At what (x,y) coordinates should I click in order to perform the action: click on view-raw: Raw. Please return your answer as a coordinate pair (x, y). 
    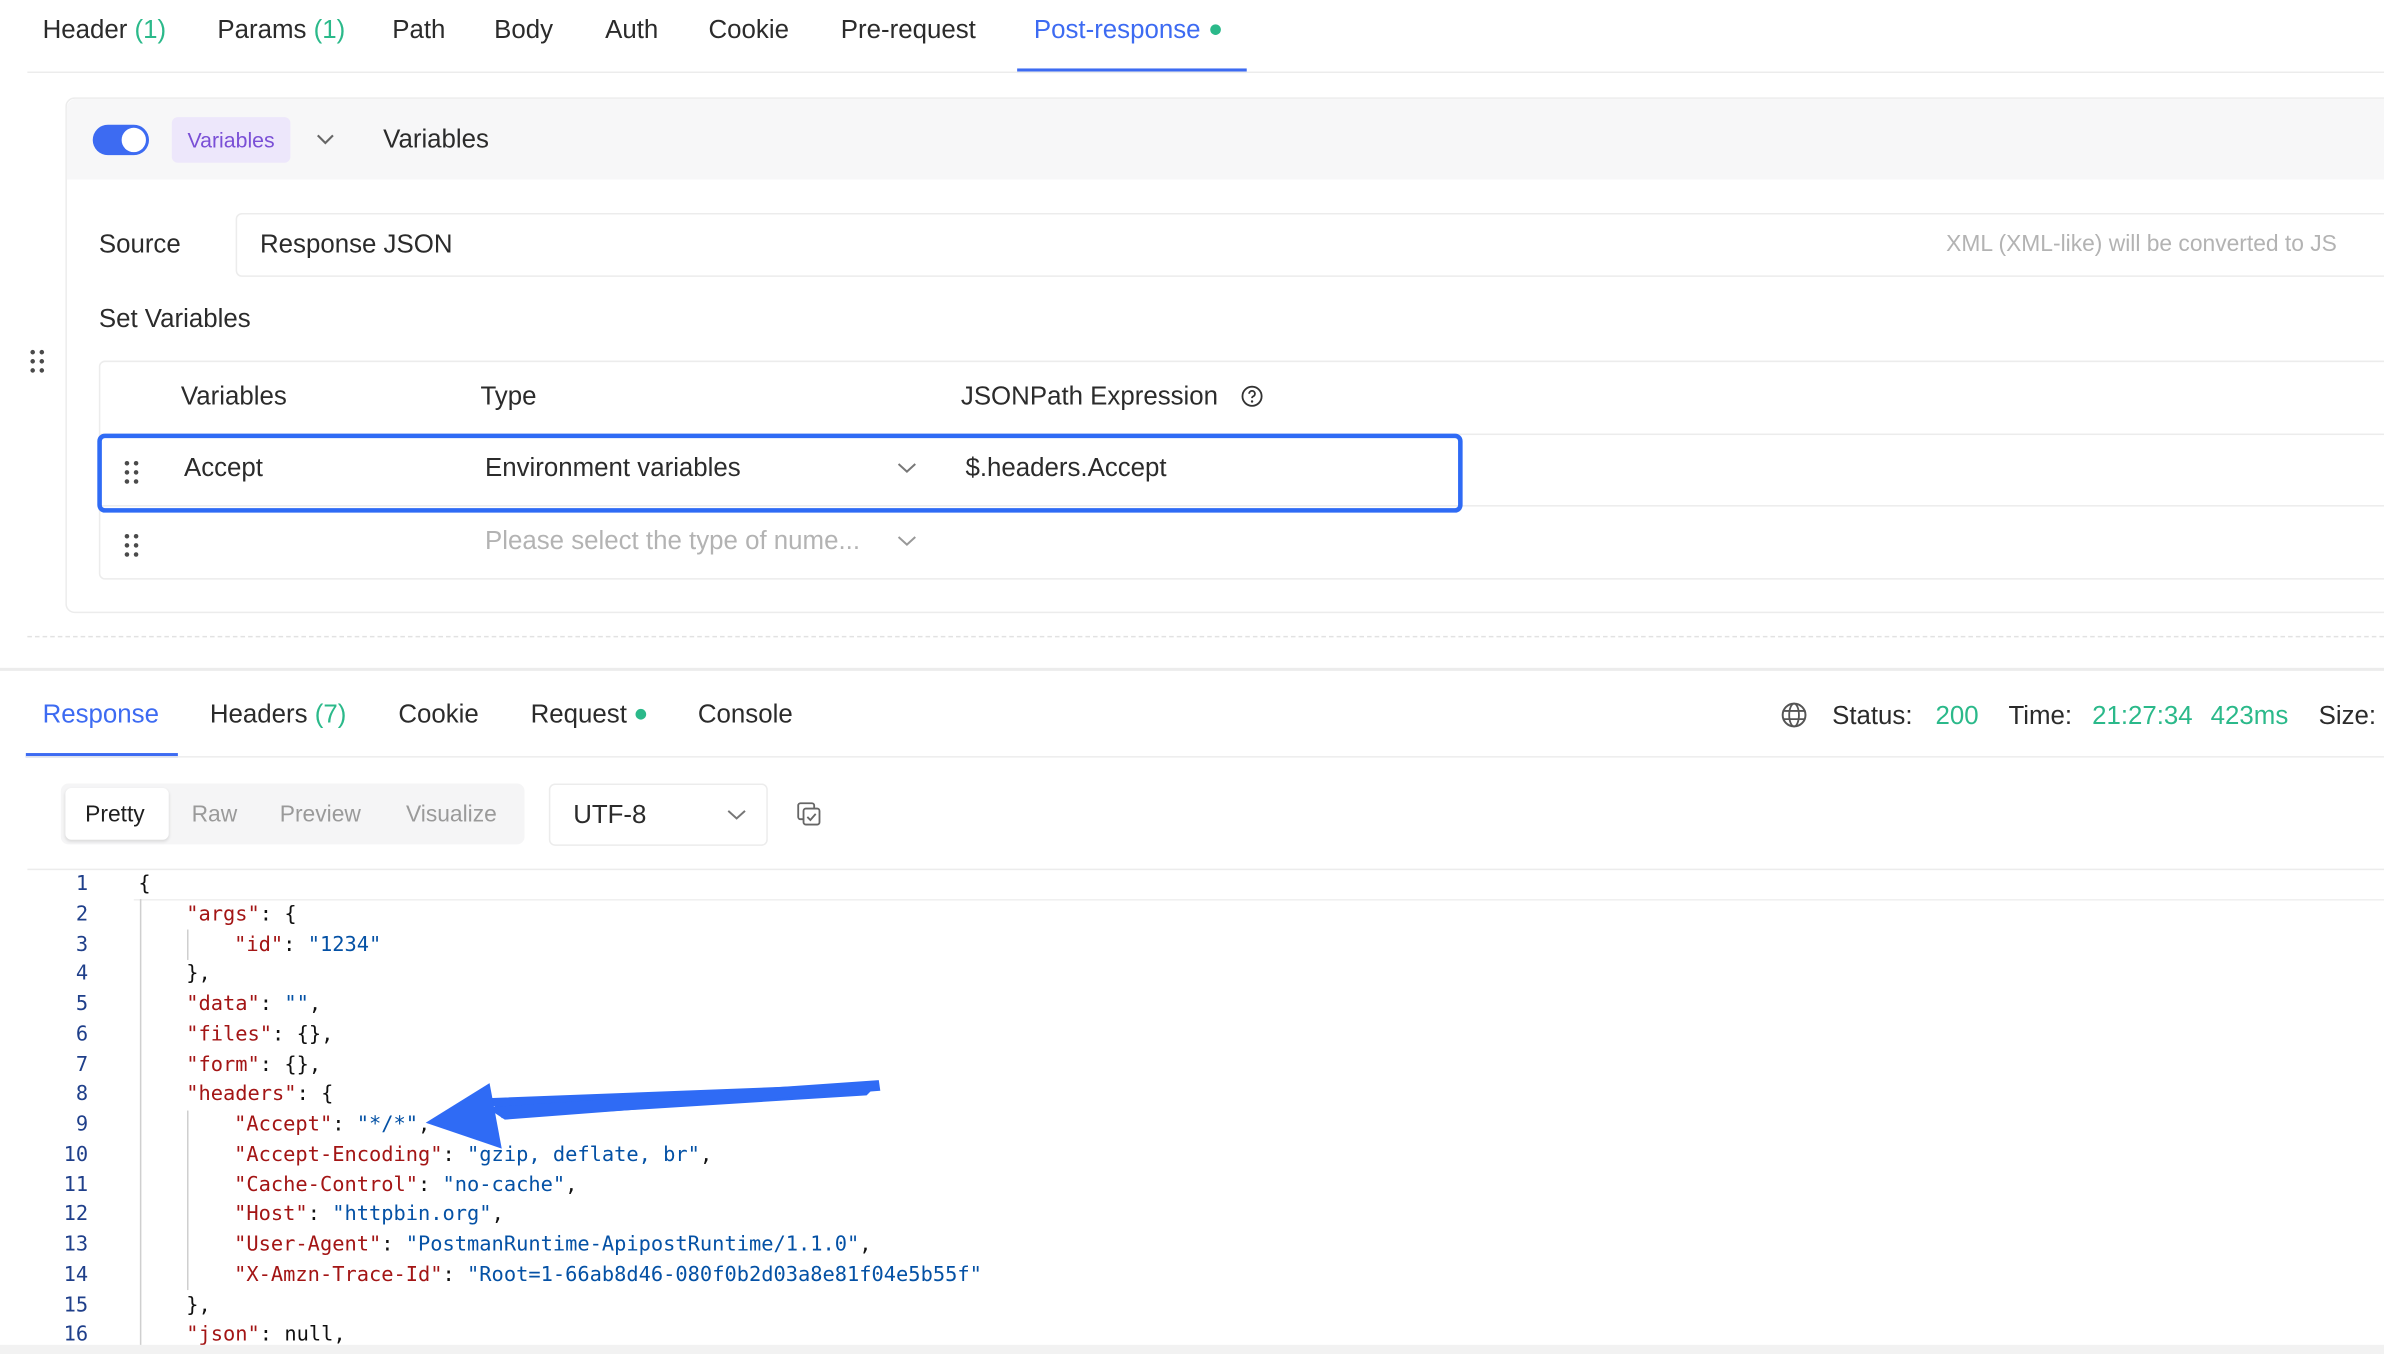
    Looking at the image, I should click on (215, 815).